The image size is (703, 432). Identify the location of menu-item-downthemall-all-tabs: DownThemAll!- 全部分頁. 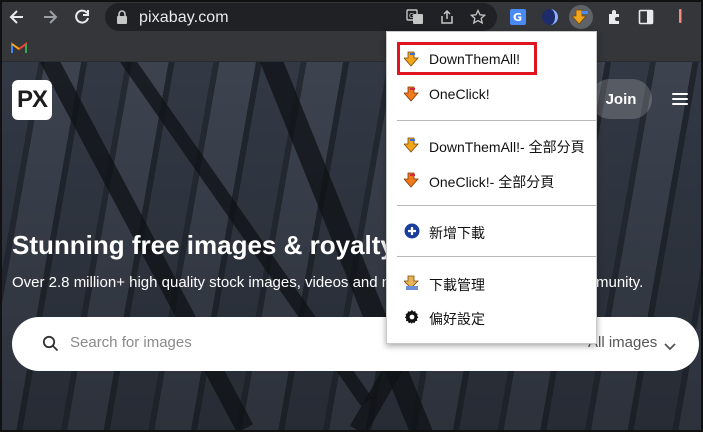
(491, 145).